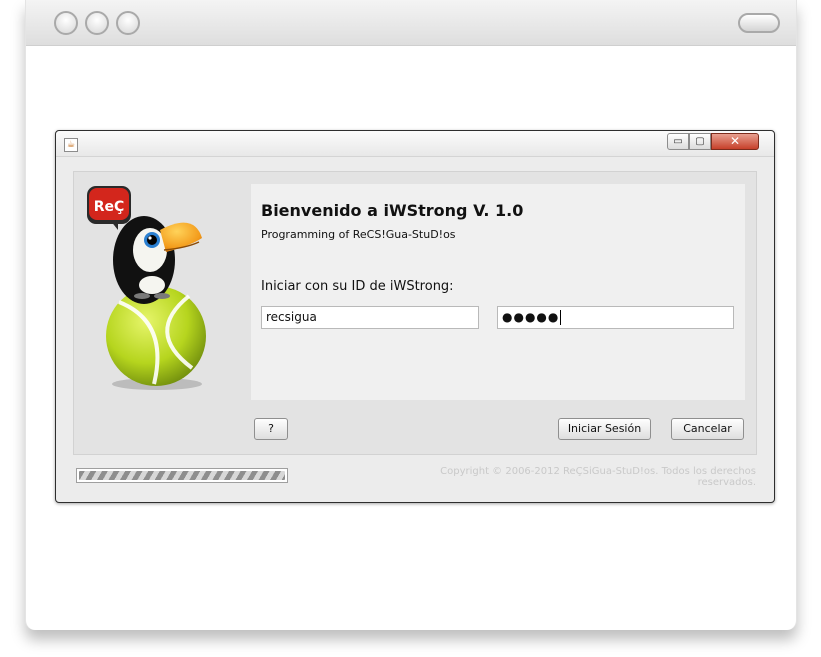 This screenshot has height=657, width=821. What do you see at coordinates (97, 23) in the screenshot?
I see `outer-minimize-button` at bounding box center [97, 23].